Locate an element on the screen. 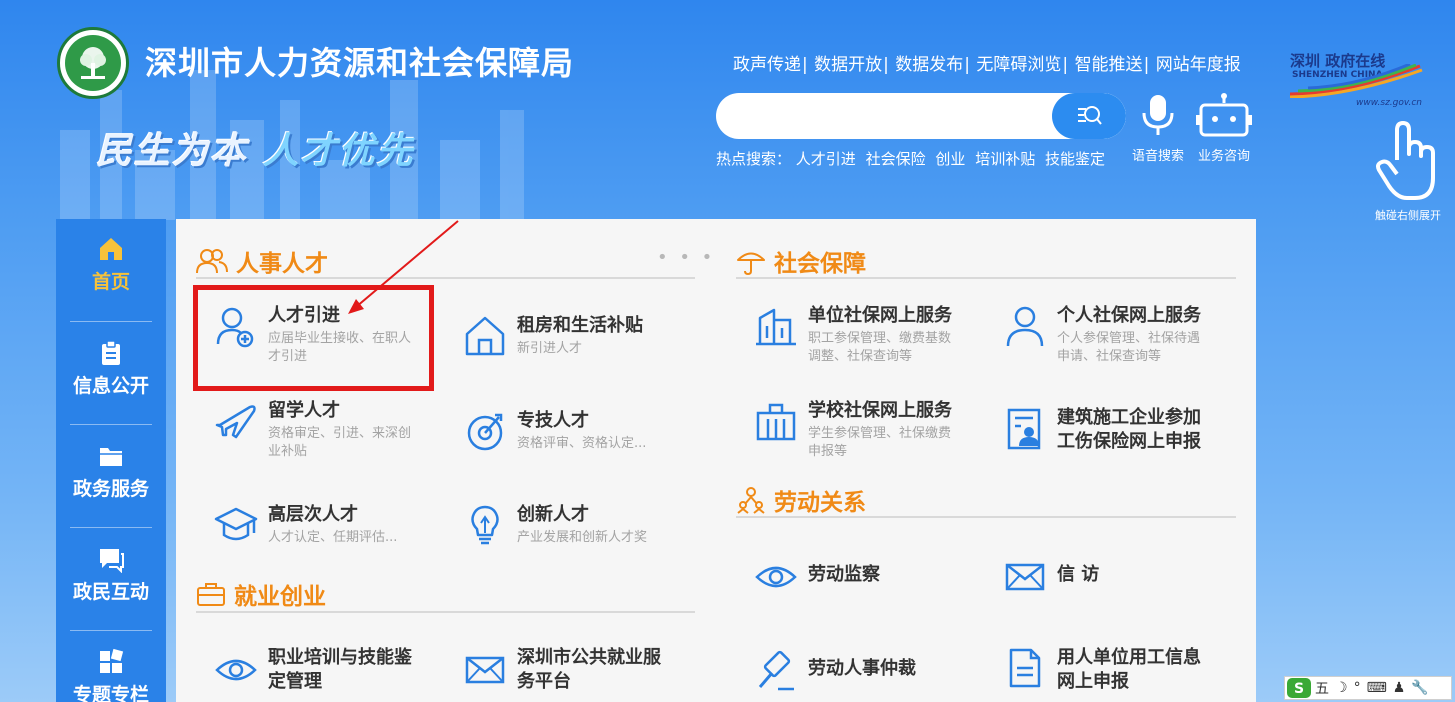 The image size is (1455, 702). service-unit-social-security: 单位社保网上服务 职工参保管理、缴费基数 调整、社保查询等 is located at coordinates (853, 335).